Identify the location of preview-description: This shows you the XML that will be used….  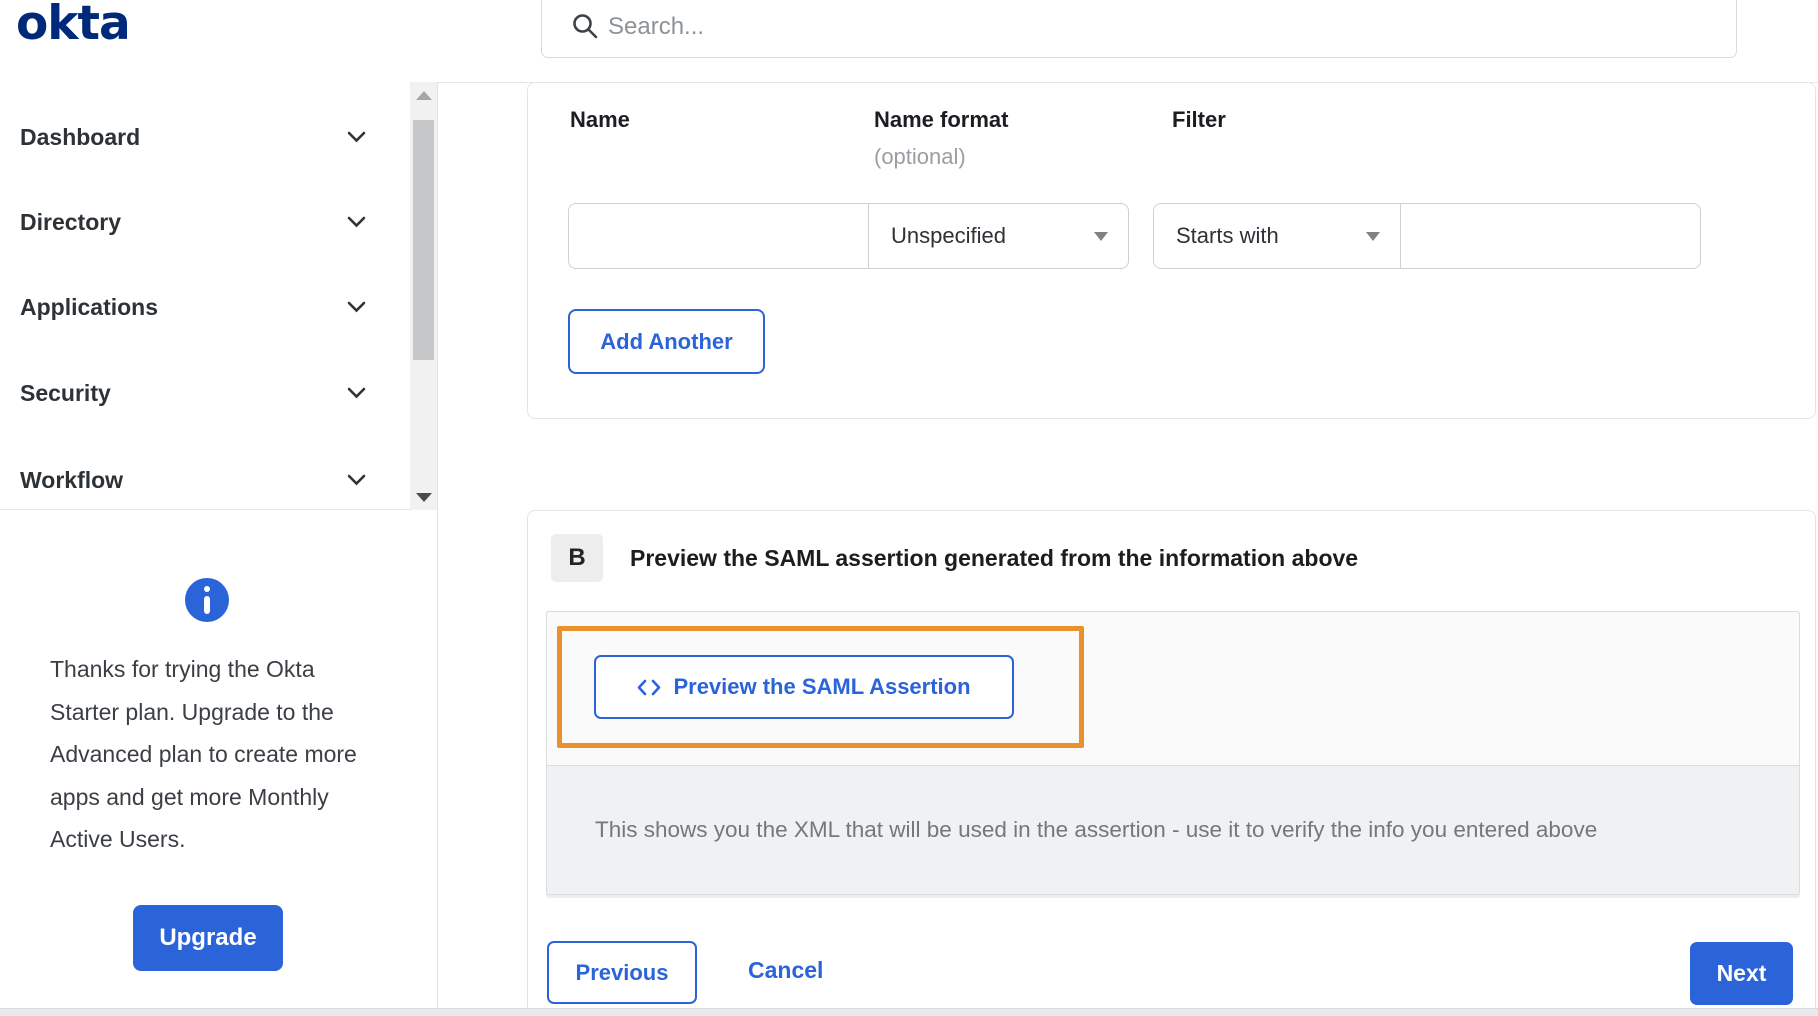
(1096, 829).